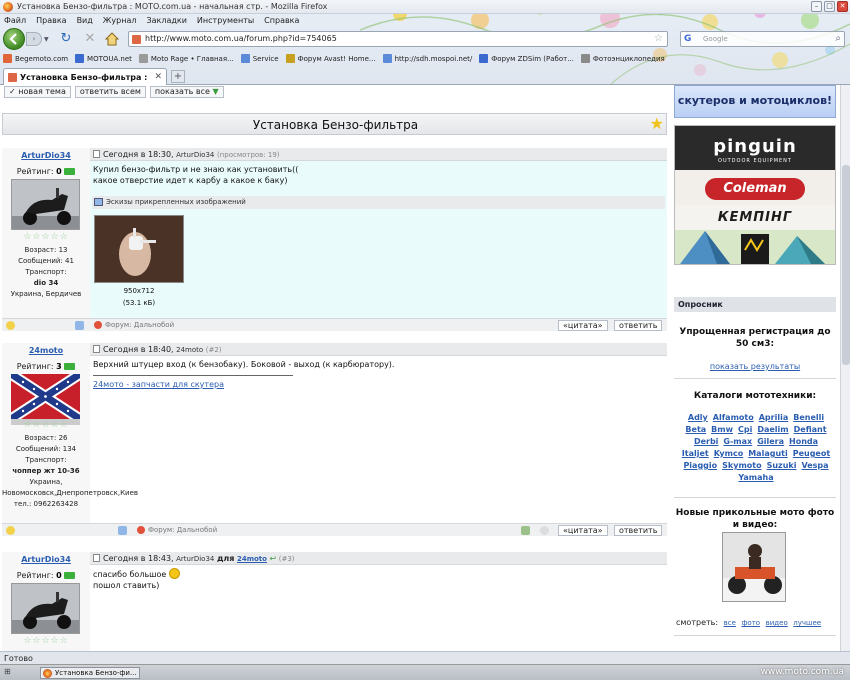 This screenshot has width=850, height=680. Describe the element at coordinates (103, 58) in the screenshot. I see `bookmark-item: MOTOUA.net` at that location.